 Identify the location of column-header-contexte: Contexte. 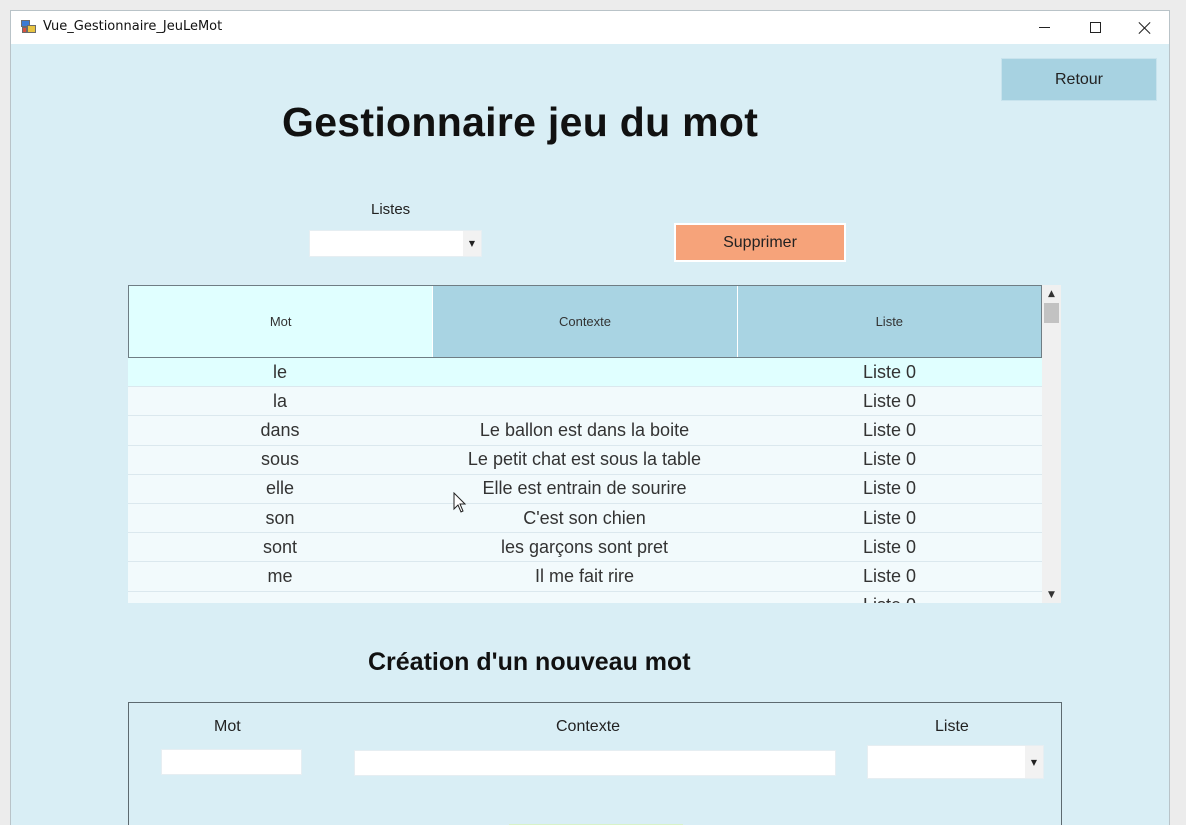
(584, 321).